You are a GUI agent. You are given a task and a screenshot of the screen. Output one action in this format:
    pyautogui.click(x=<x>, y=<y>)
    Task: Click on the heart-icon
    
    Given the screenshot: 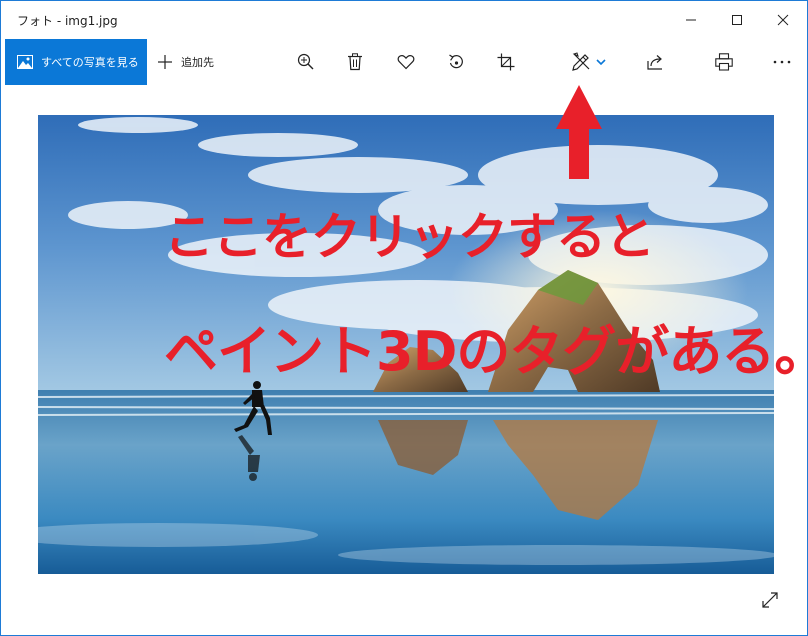 What is the action you would take?
    pyautogui.click(x=406, y=62)
    